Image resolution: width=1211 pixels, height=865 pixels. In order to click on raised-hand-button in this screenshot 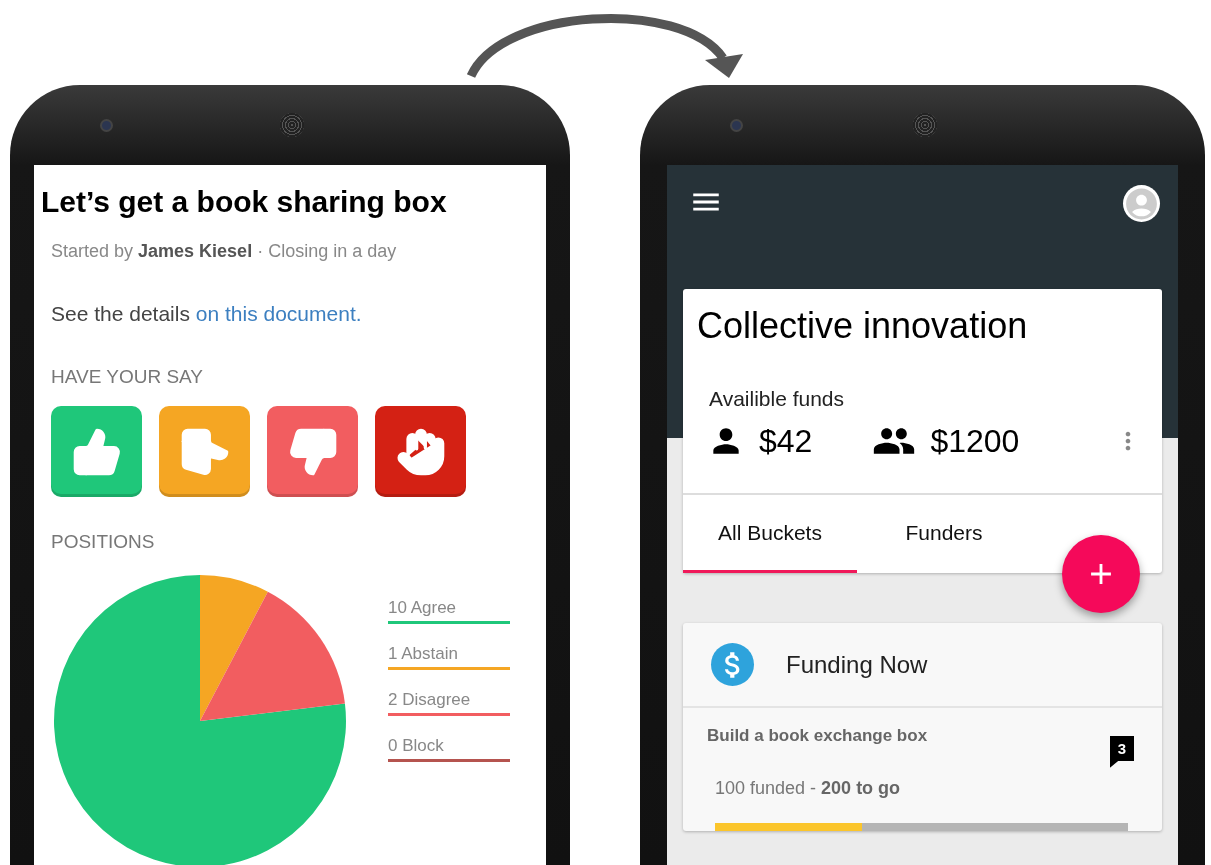, I will do `click(420, 451)`.